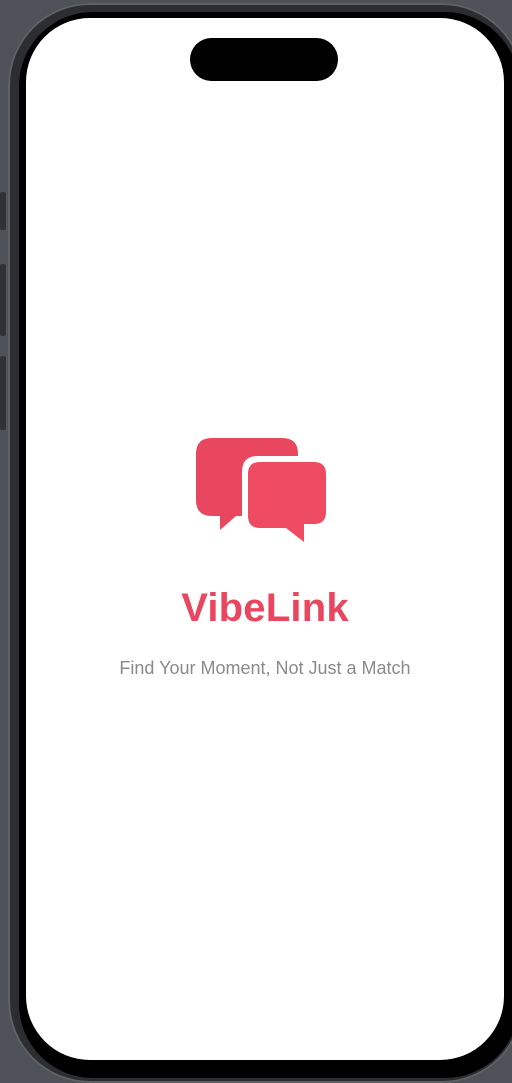  I want to click on chat-bubbles-icon, so click(264, 494).